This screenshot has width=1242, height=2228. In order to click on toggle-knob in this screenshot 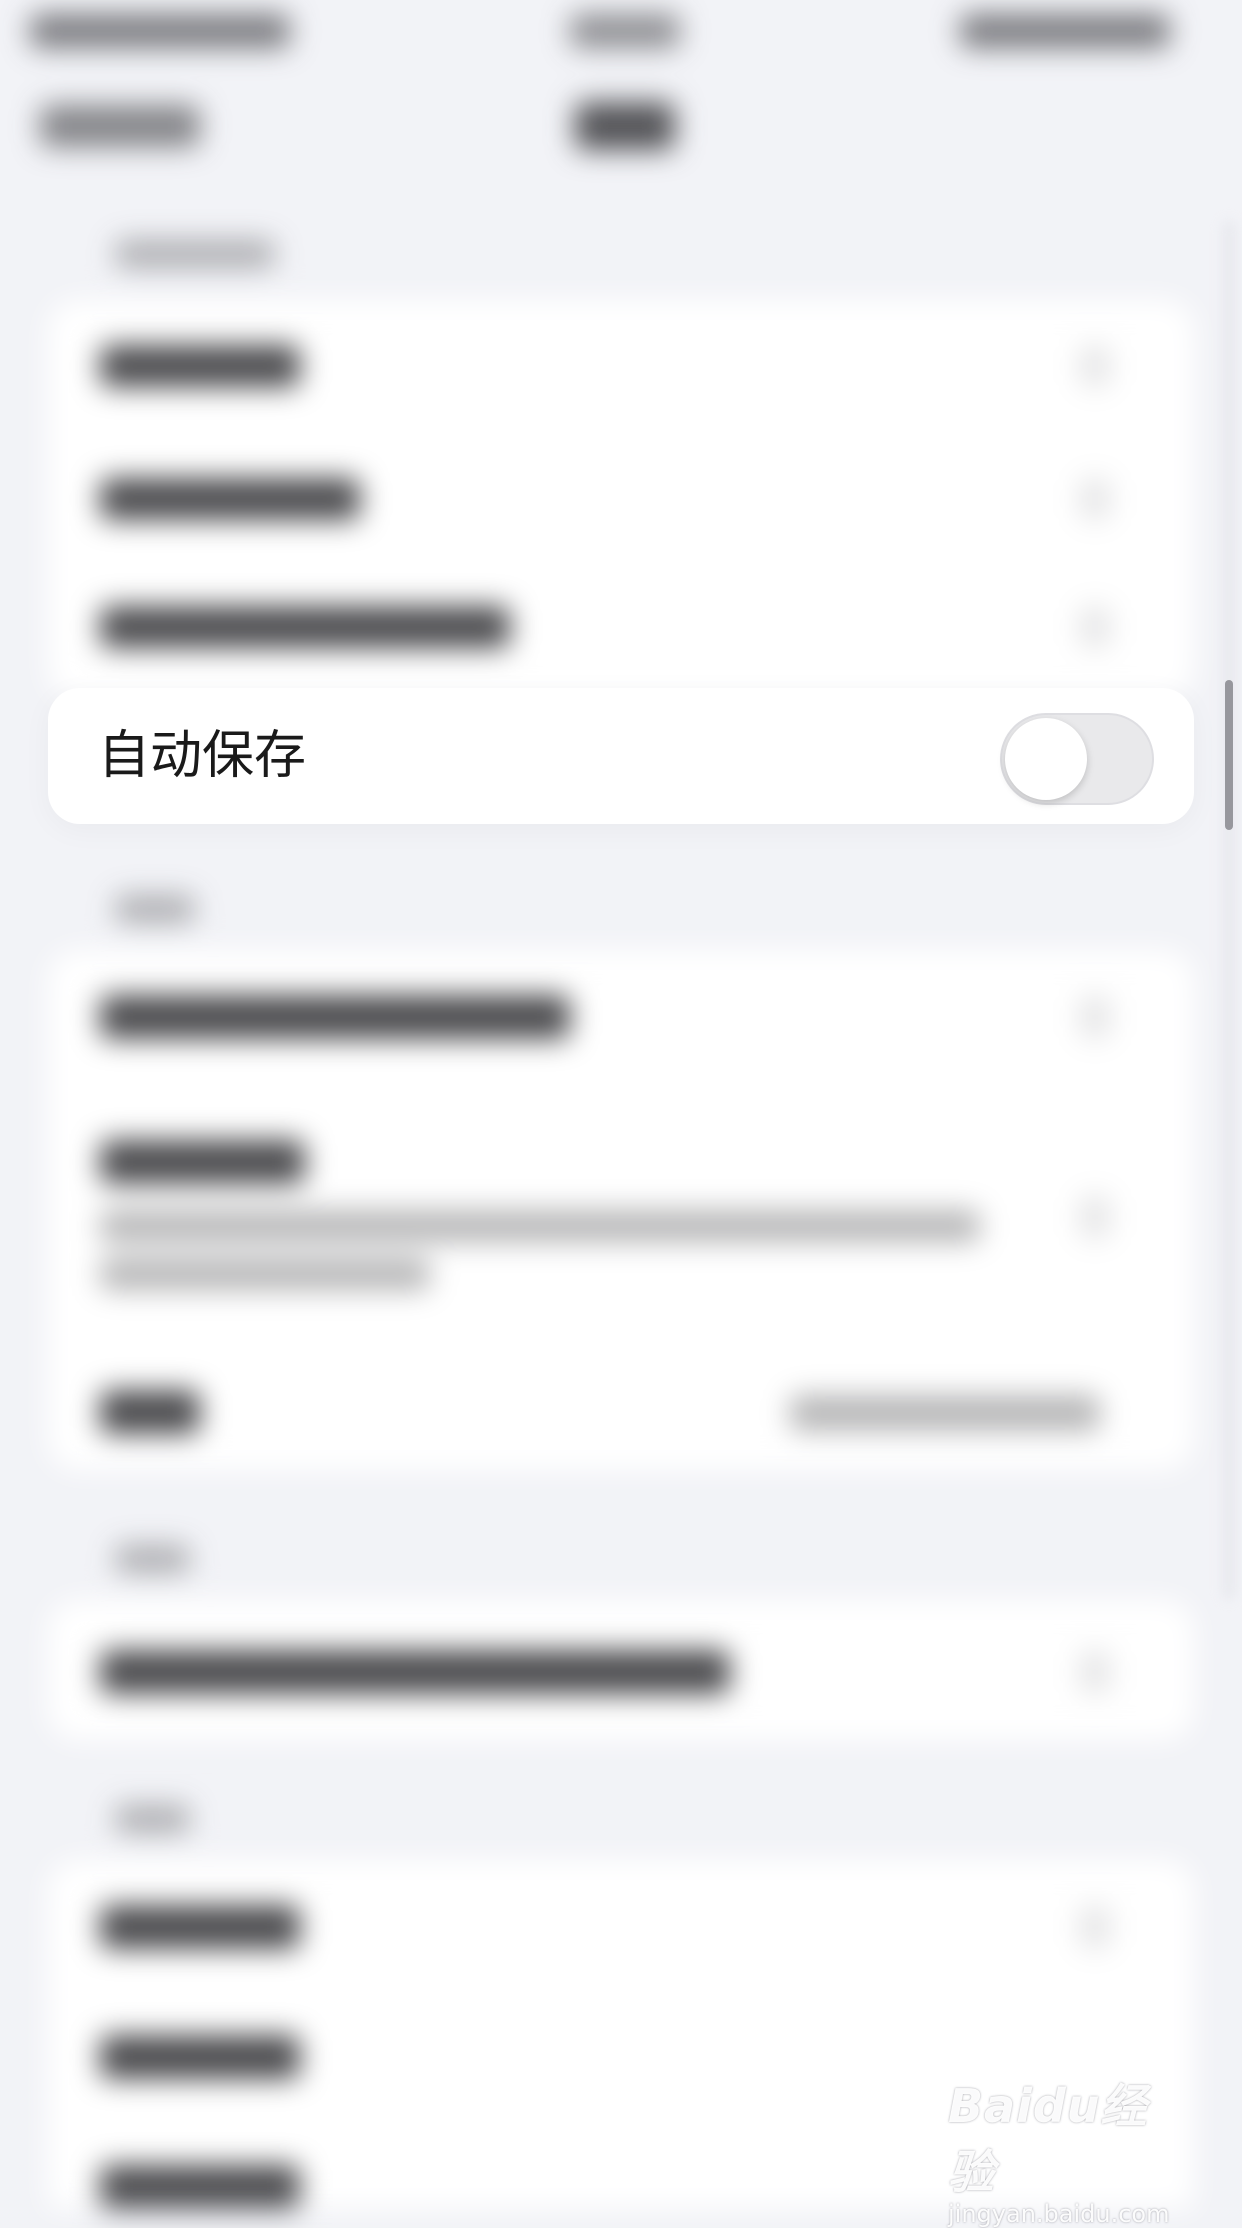, I will do `click(1046, 759)`.